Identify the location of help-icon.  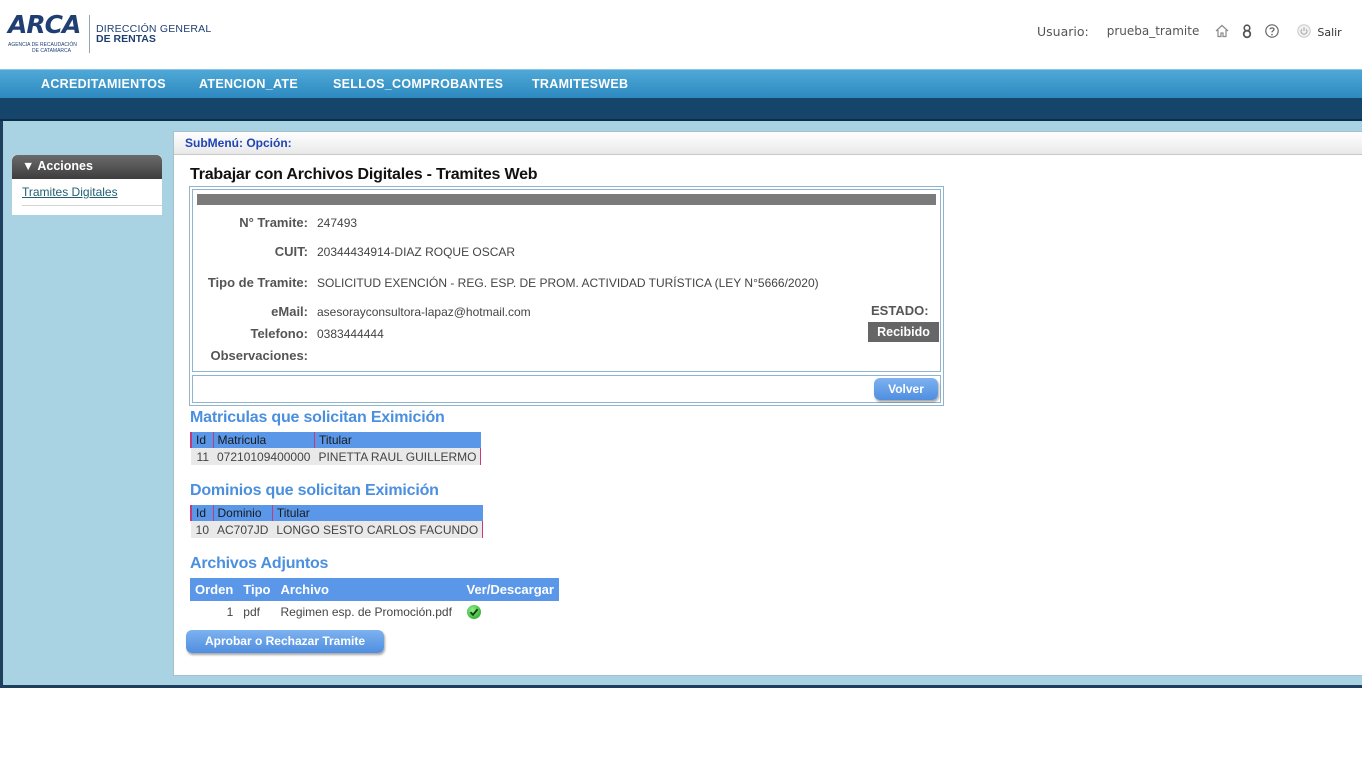
(1272, 31).